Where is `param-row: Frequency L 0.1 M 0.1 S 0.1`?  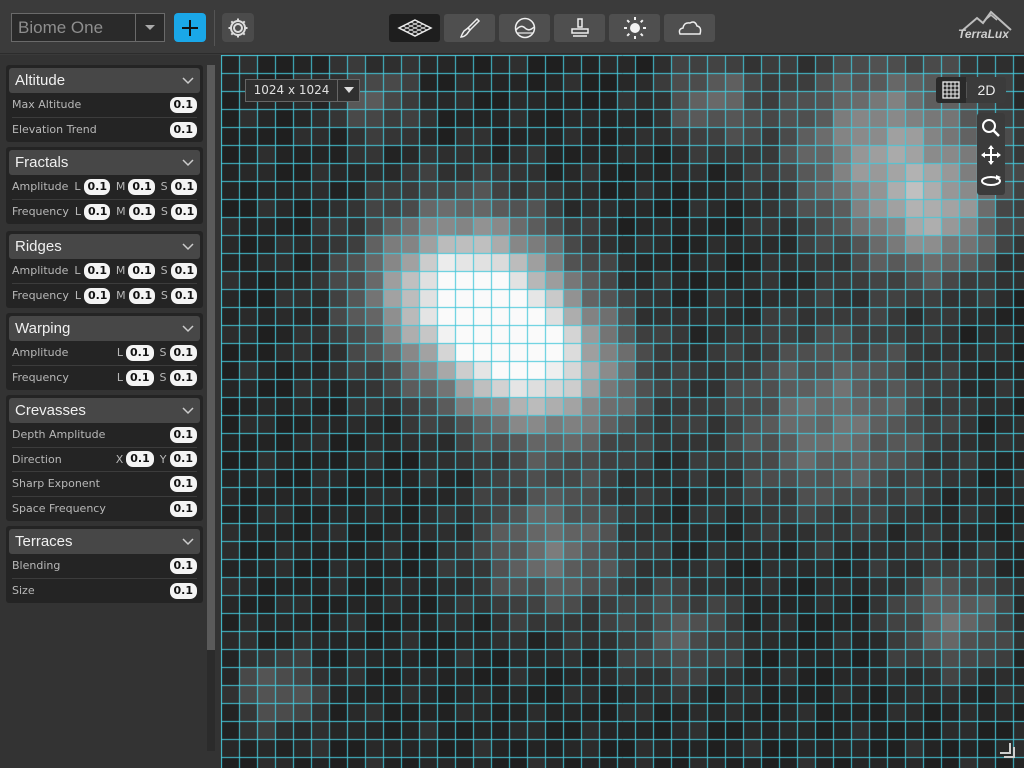 param-row: Frequency L 0.1 M 0.1 S 0.1 is located at coordinates (105, 296).